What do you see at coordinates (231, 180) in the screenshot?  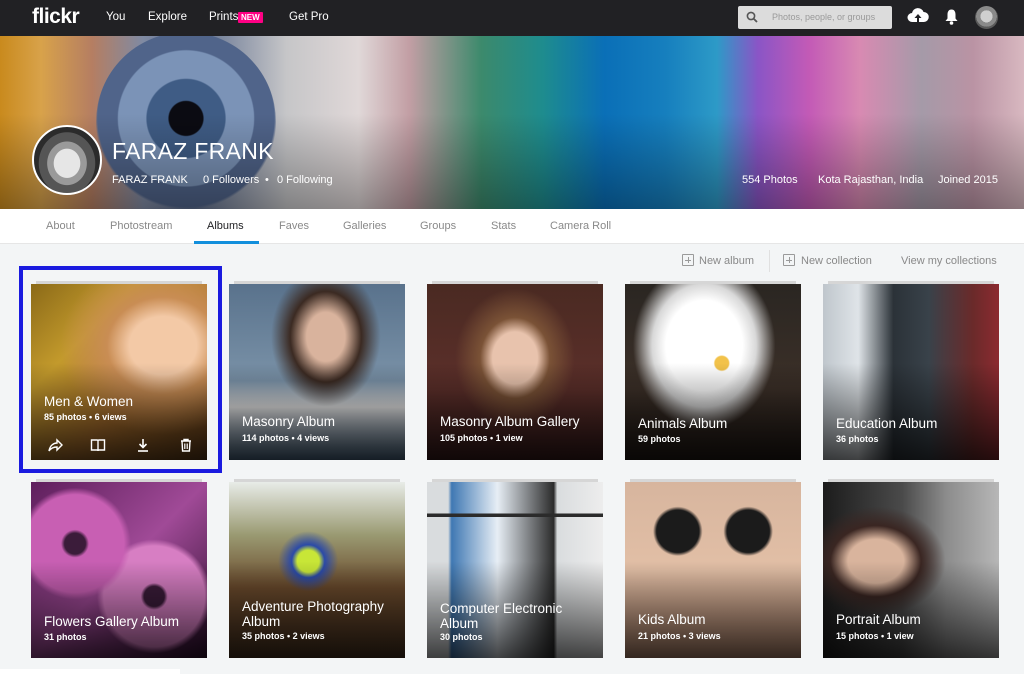 I see `followers-link: 0 Followers` at bounding box center [231, 180].